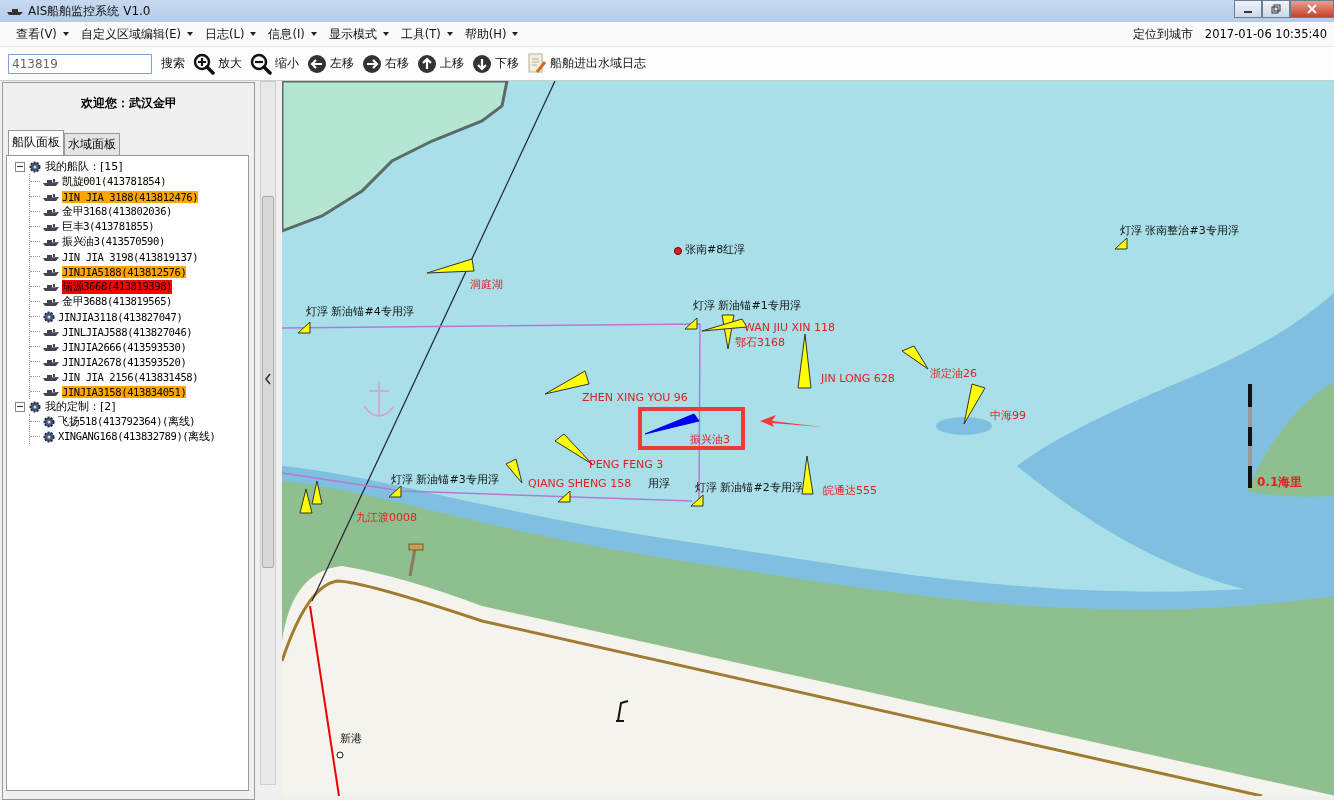 The image size is (1334, 800). I want to click on vessel-label: 中海99, so click(1008, 415).